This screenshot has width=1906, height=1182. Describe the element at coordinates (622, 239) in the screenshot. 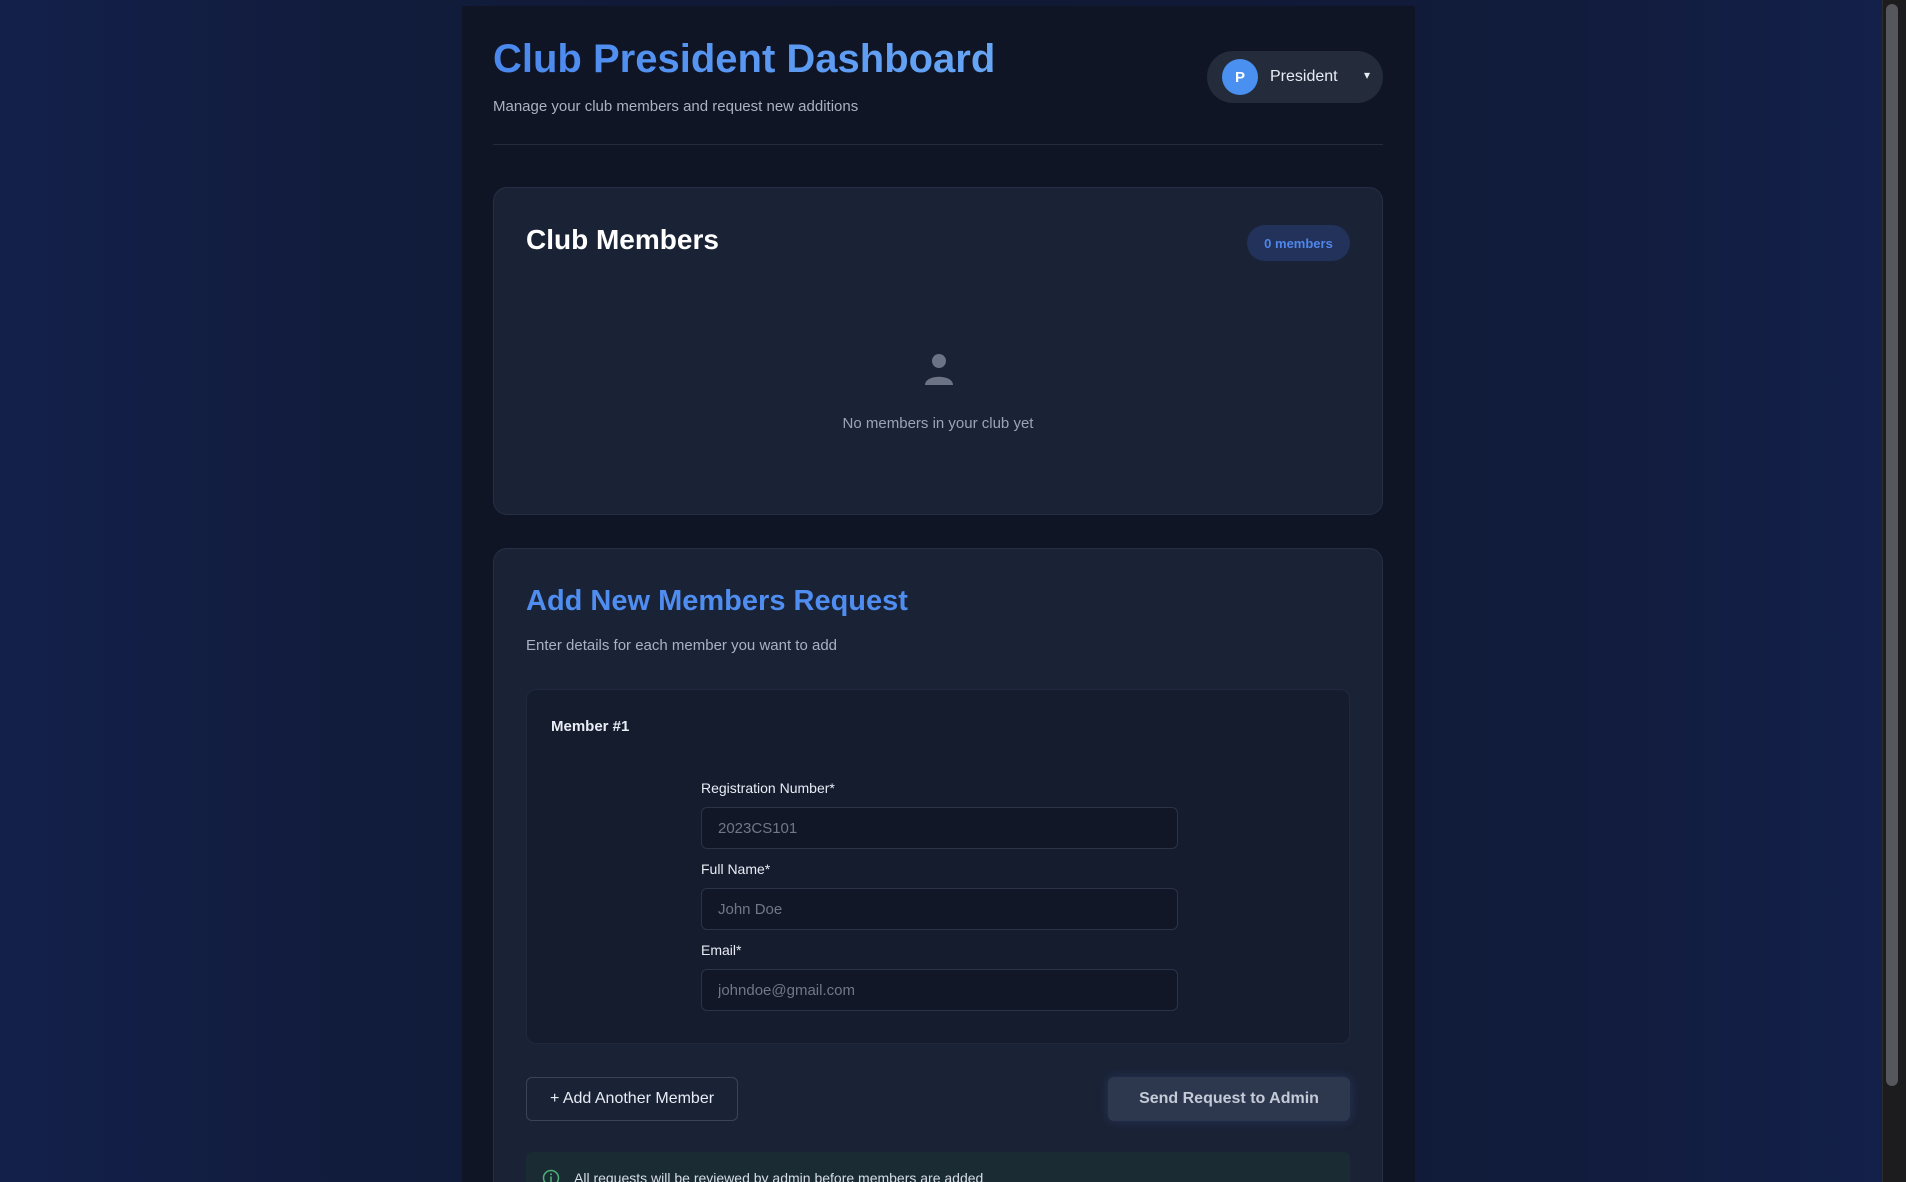

I see `club-members-title: Club Members` at that location.